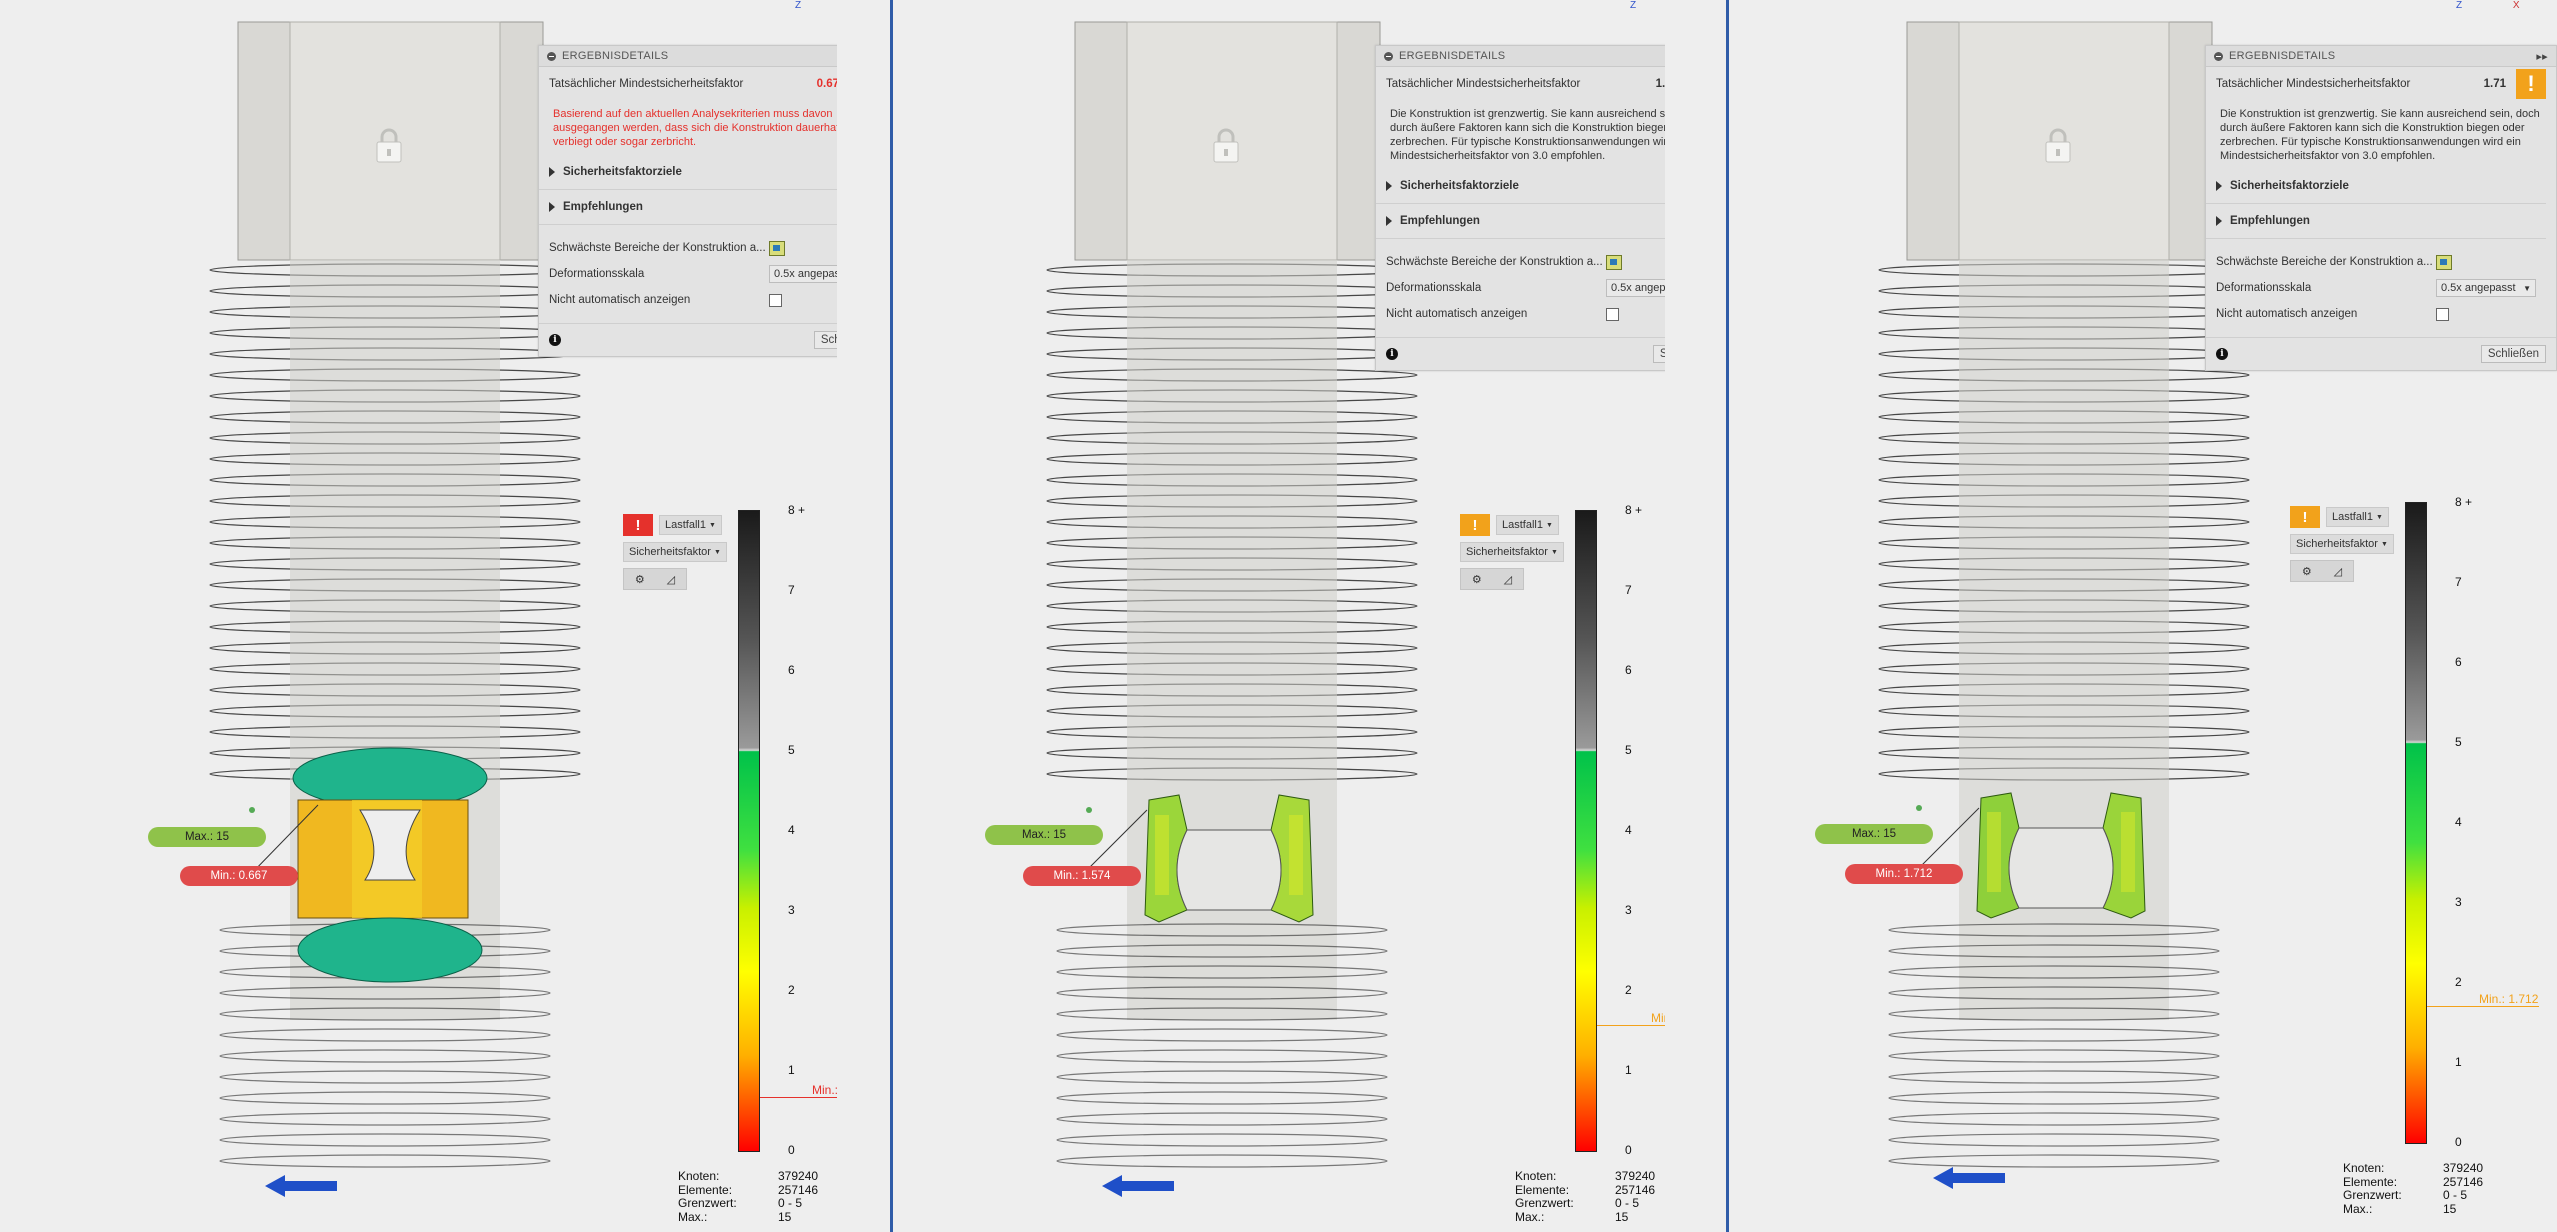  Describe the element at coordinates (2458, 582) in the screenshot. I see `tick-label: 7` at that location.